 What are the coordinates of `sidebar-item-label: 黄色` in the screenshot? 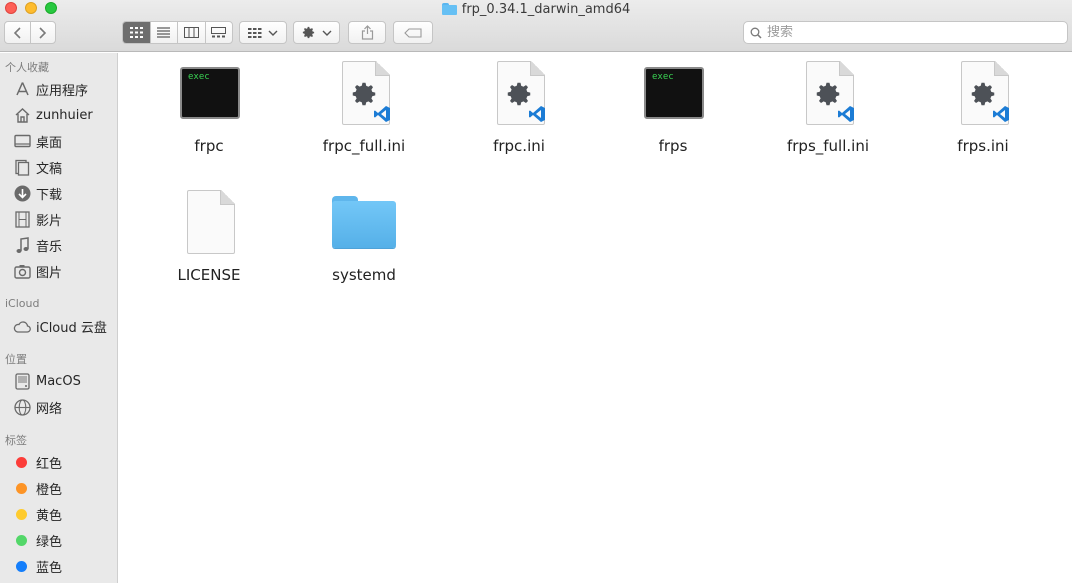 It's located at (49, 516).